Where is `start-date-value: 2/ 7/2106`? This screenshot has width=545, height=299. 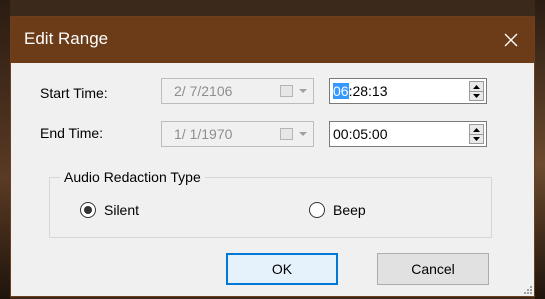 start-date-value: 2/ 7/2106 is located at coordinates (203, 91).